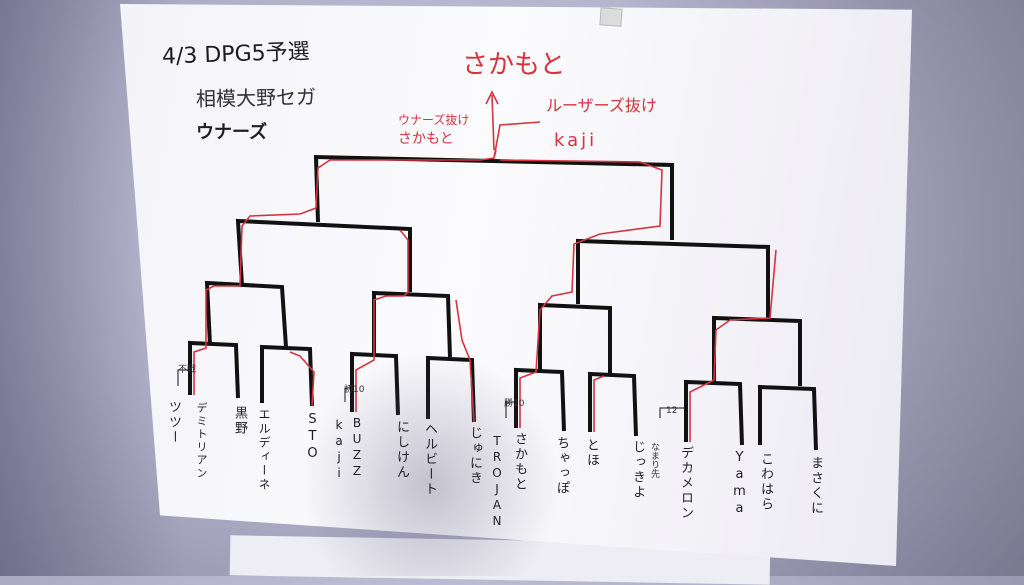 This screenshot has height=585, width=1024. What do you see at coordinates (357, 448) in the screenshot?
I see `player-name: BUZZ` at bounding box center [357, 448].